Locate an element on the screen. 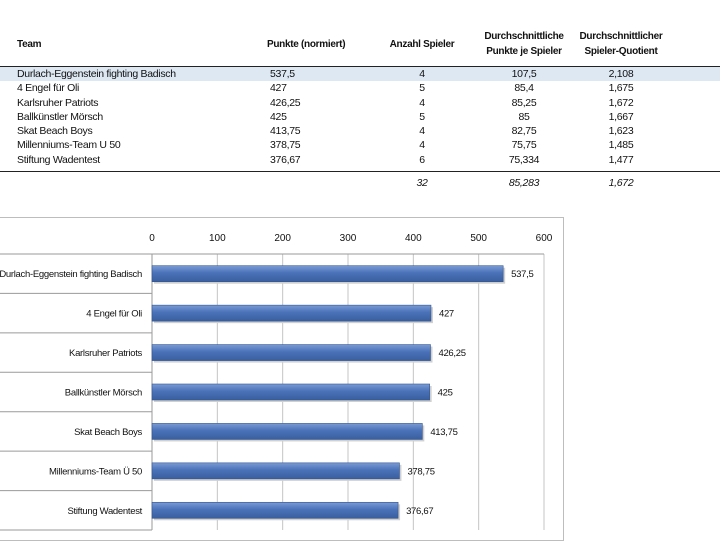  header-quotient-line2: Spieler-Quotient is located at coordinates (621, 51).